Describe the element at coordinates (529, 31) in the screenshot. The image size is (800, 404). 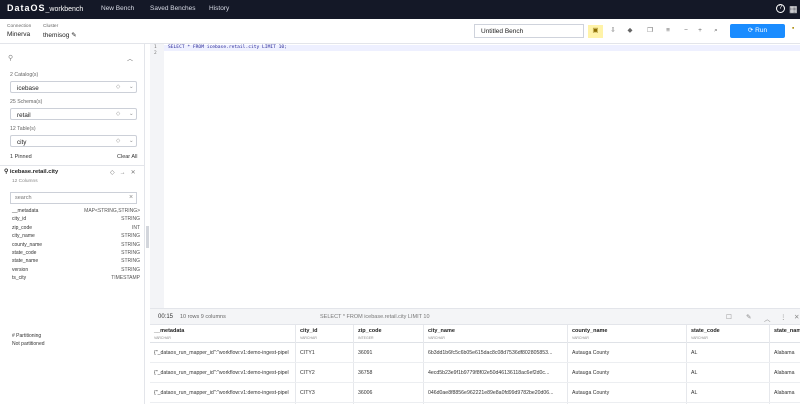
I see `bench-name-input: Untitled Bench` at that location.